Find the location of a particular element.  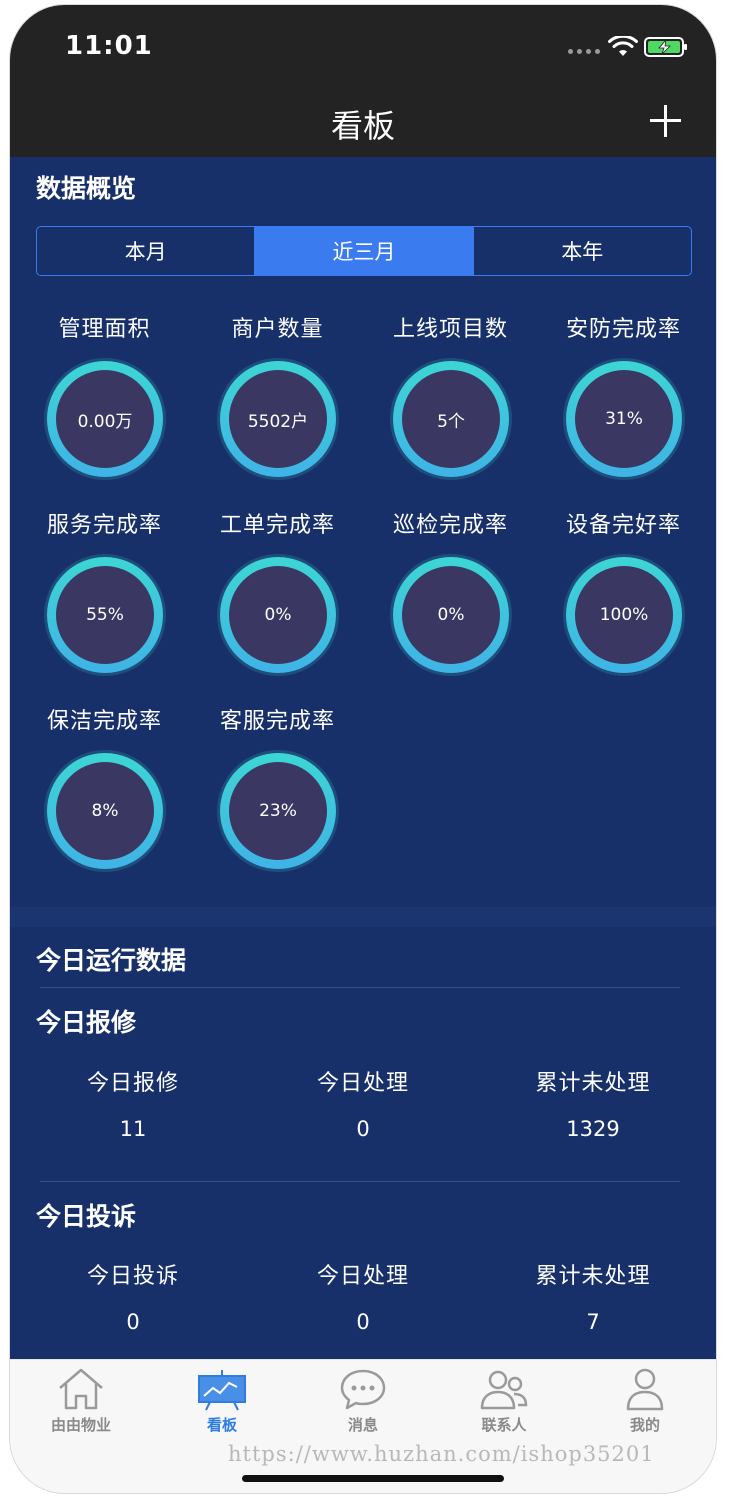

segment-this-month: 本月 is located at coordinates (145, 251).